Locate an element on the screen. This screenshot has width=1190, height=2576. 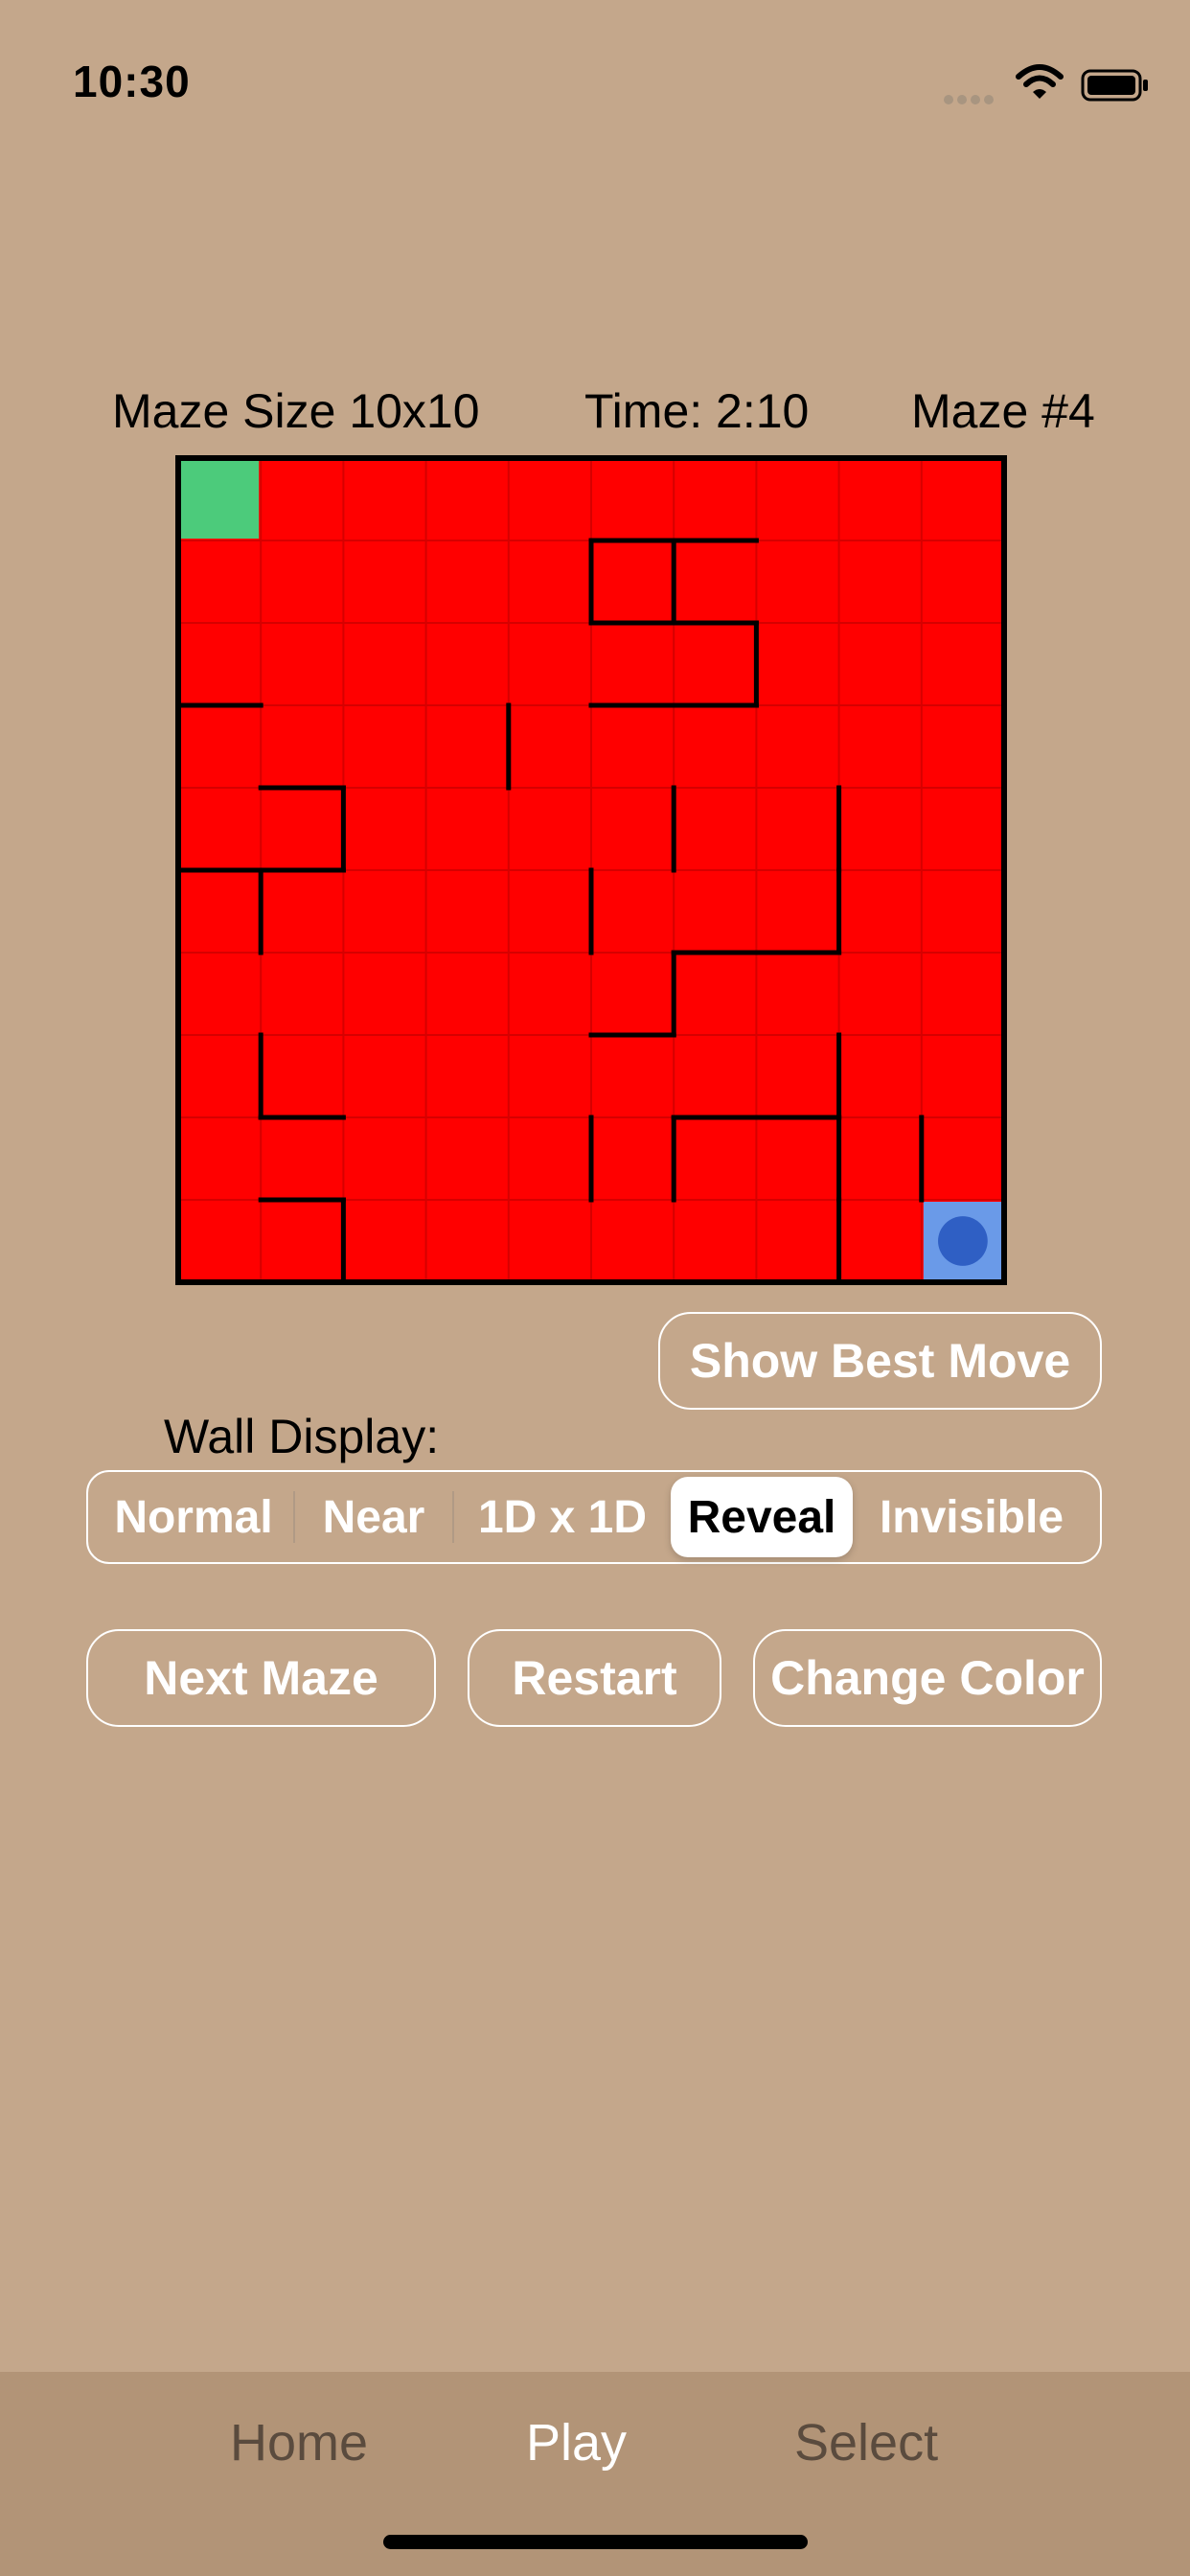
segment-1d-x-1d: 1D x 1D is located at coordinates (562, 1517).